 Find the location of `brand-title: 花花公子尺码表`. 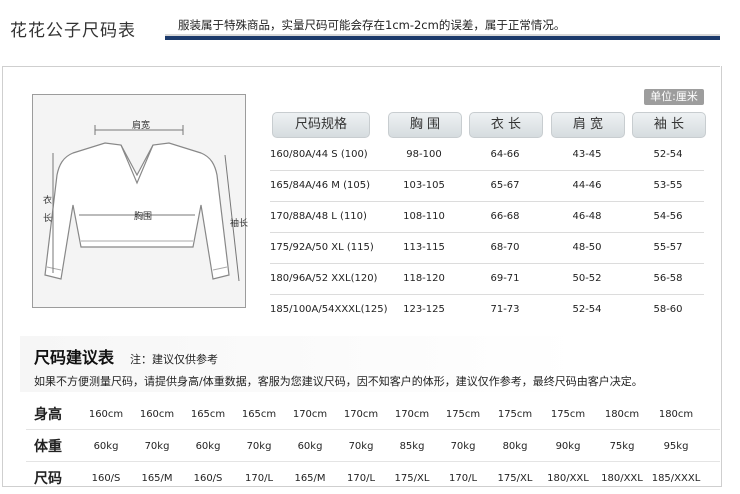

brand-title: 花花公子尺码表 is located at coordinates (73, 31).